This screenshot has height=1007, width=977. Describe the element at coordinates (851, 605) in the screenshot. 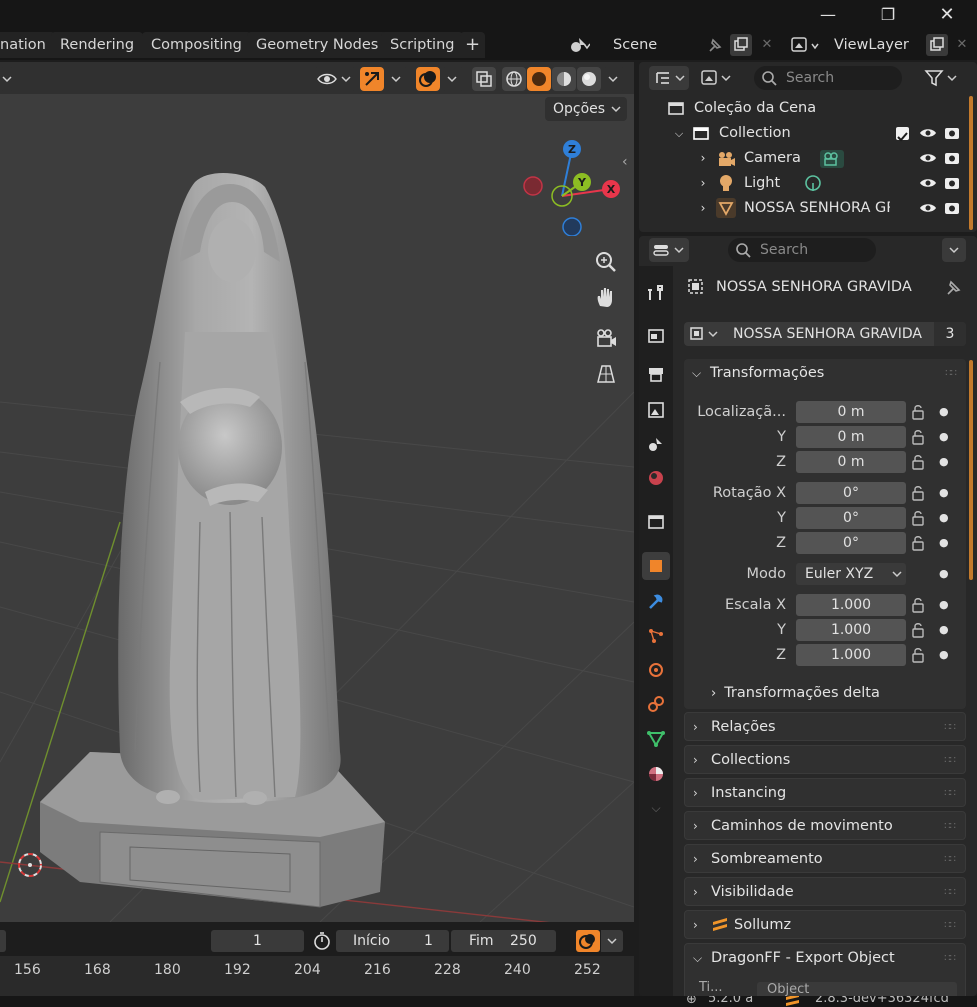

I see `scale-x-field: 1.000` at that location.